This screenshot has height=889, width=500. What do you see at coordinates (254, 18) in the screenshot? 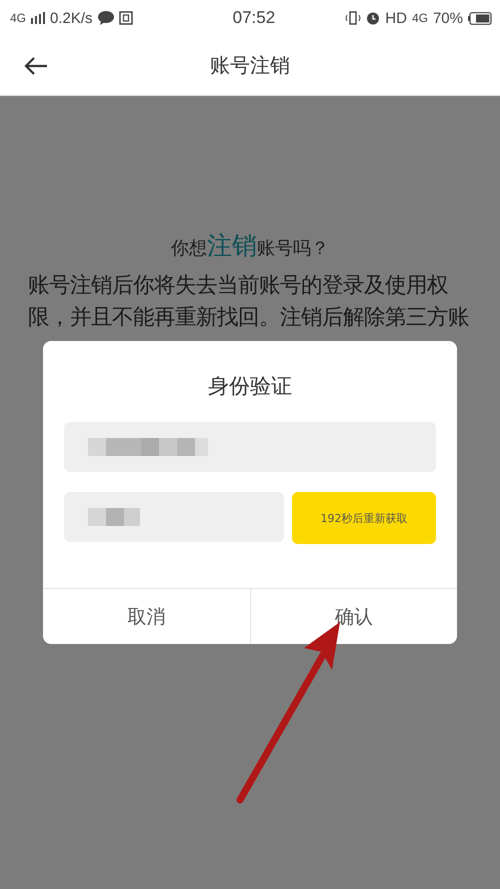
I see `clock: 07:52` at bounding box center [254, 18].